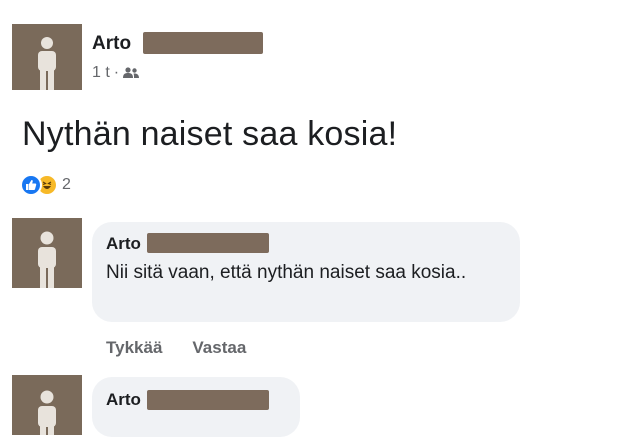 Image resolution: width=640 pixels, height=437 pixels. I want to click on reply-comment-button: Vastaa, so click(219, 348).